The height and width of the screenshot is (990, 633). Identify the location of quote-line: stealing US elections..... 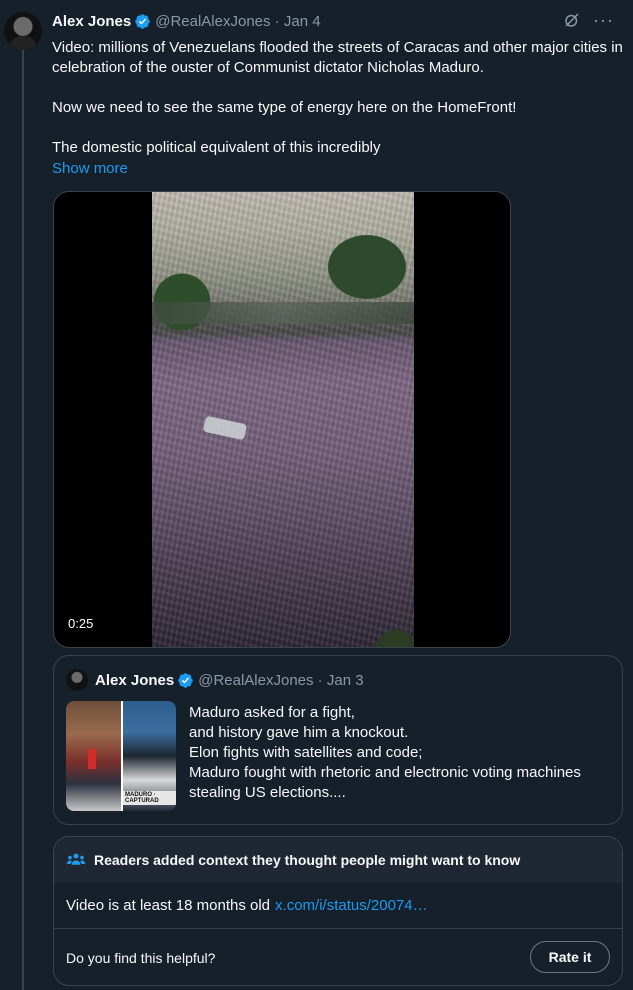
(267, 792).